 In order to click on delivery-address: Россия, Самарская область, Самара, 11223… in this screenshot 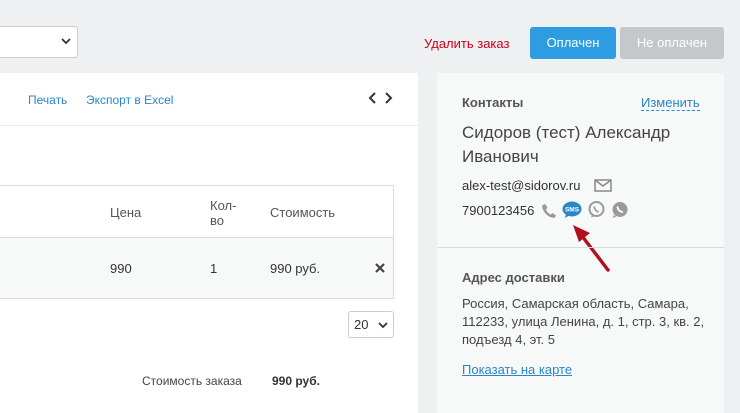, I will do `click(583, 321)`.